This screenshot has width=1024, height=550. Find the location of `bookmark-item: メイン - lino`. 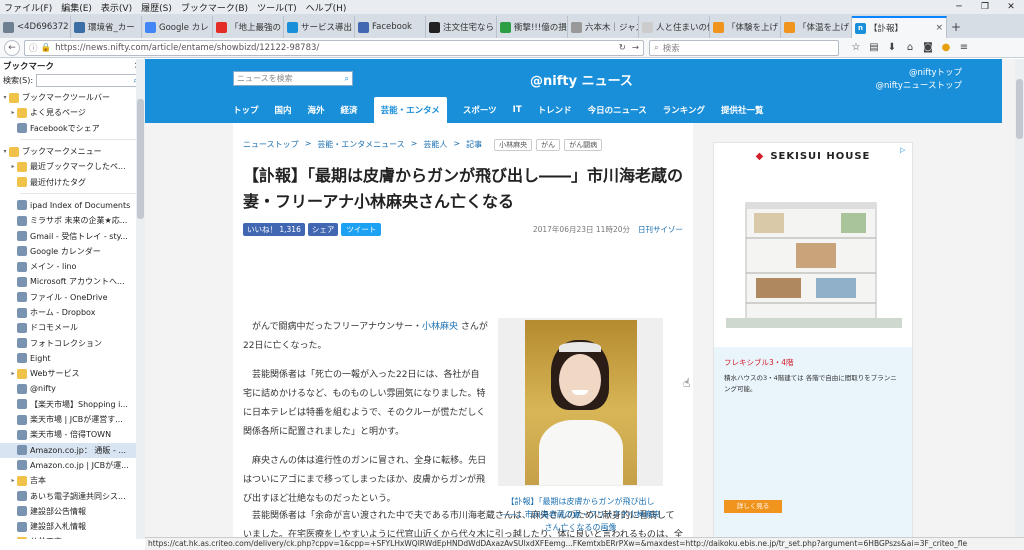

bookmark-item: メイン - lino is located at coordinates (72, 266).